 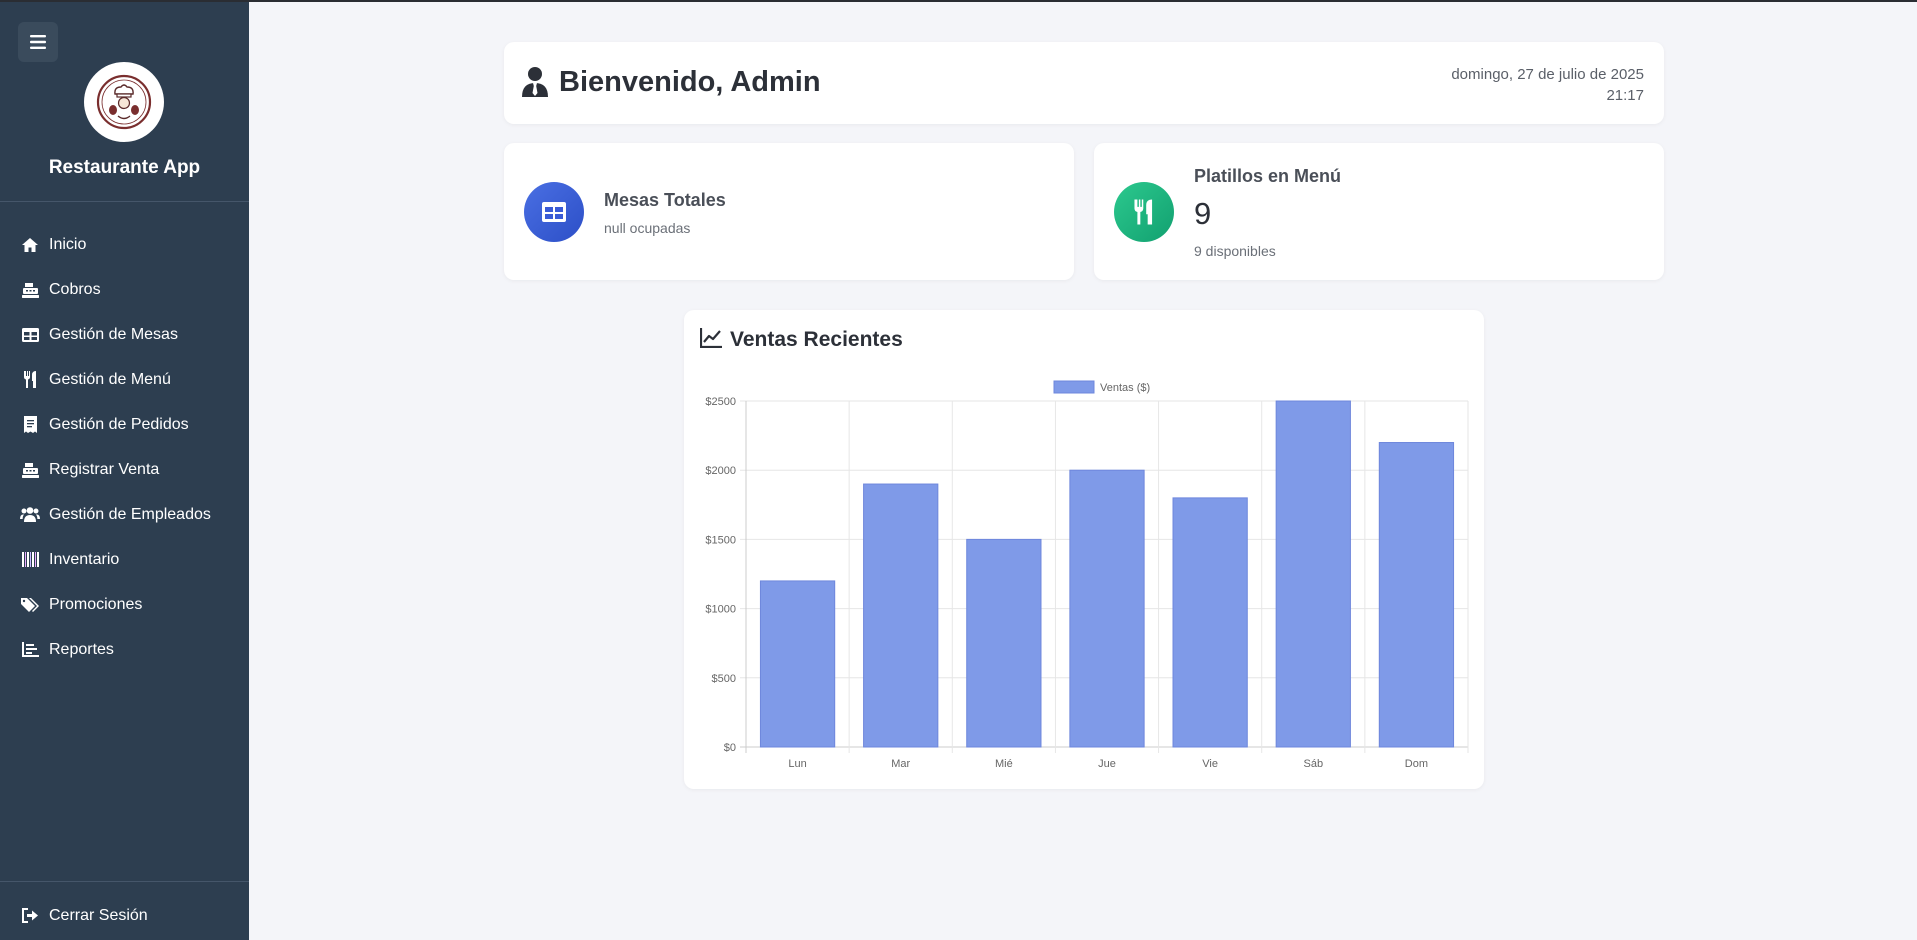 I want to click on hamburger-icon, so click(x=38, y=42).